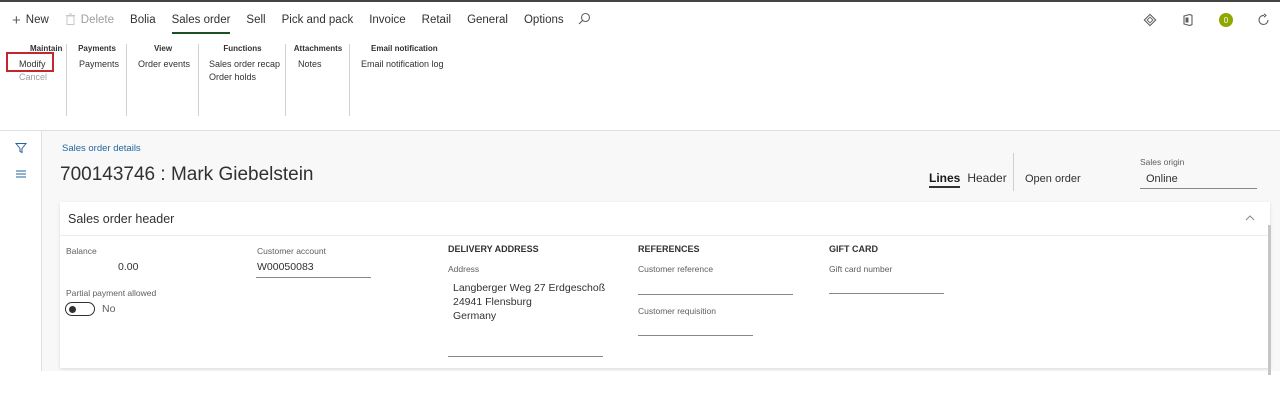  I want to click on partial-payment-toggle, so click(80, 309).